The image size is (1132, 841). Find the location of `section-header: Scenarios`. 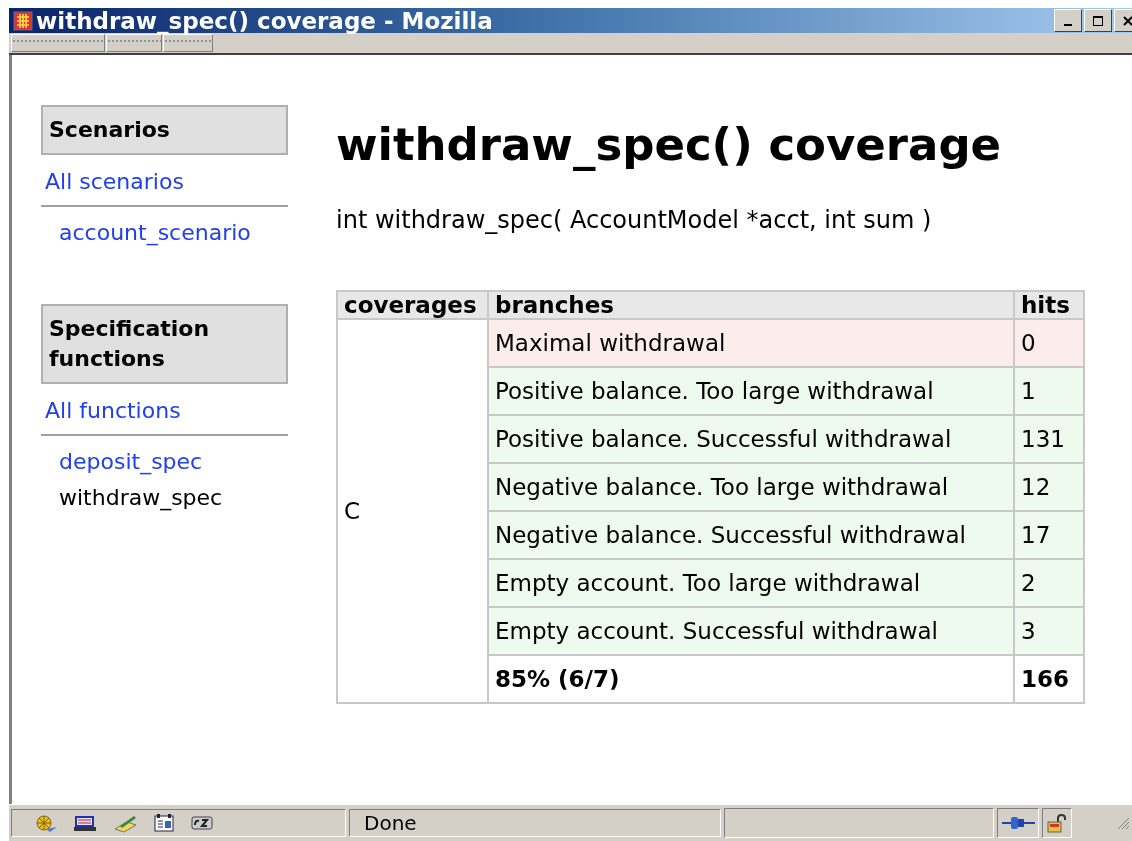

section-header: Scenarios is located at coordinates (164, 130).